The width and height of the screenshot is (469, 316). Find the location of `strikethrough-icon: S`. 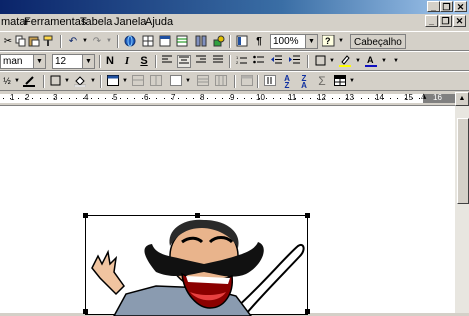

strikethrough-icon: S is located at coordinates (144, 61).